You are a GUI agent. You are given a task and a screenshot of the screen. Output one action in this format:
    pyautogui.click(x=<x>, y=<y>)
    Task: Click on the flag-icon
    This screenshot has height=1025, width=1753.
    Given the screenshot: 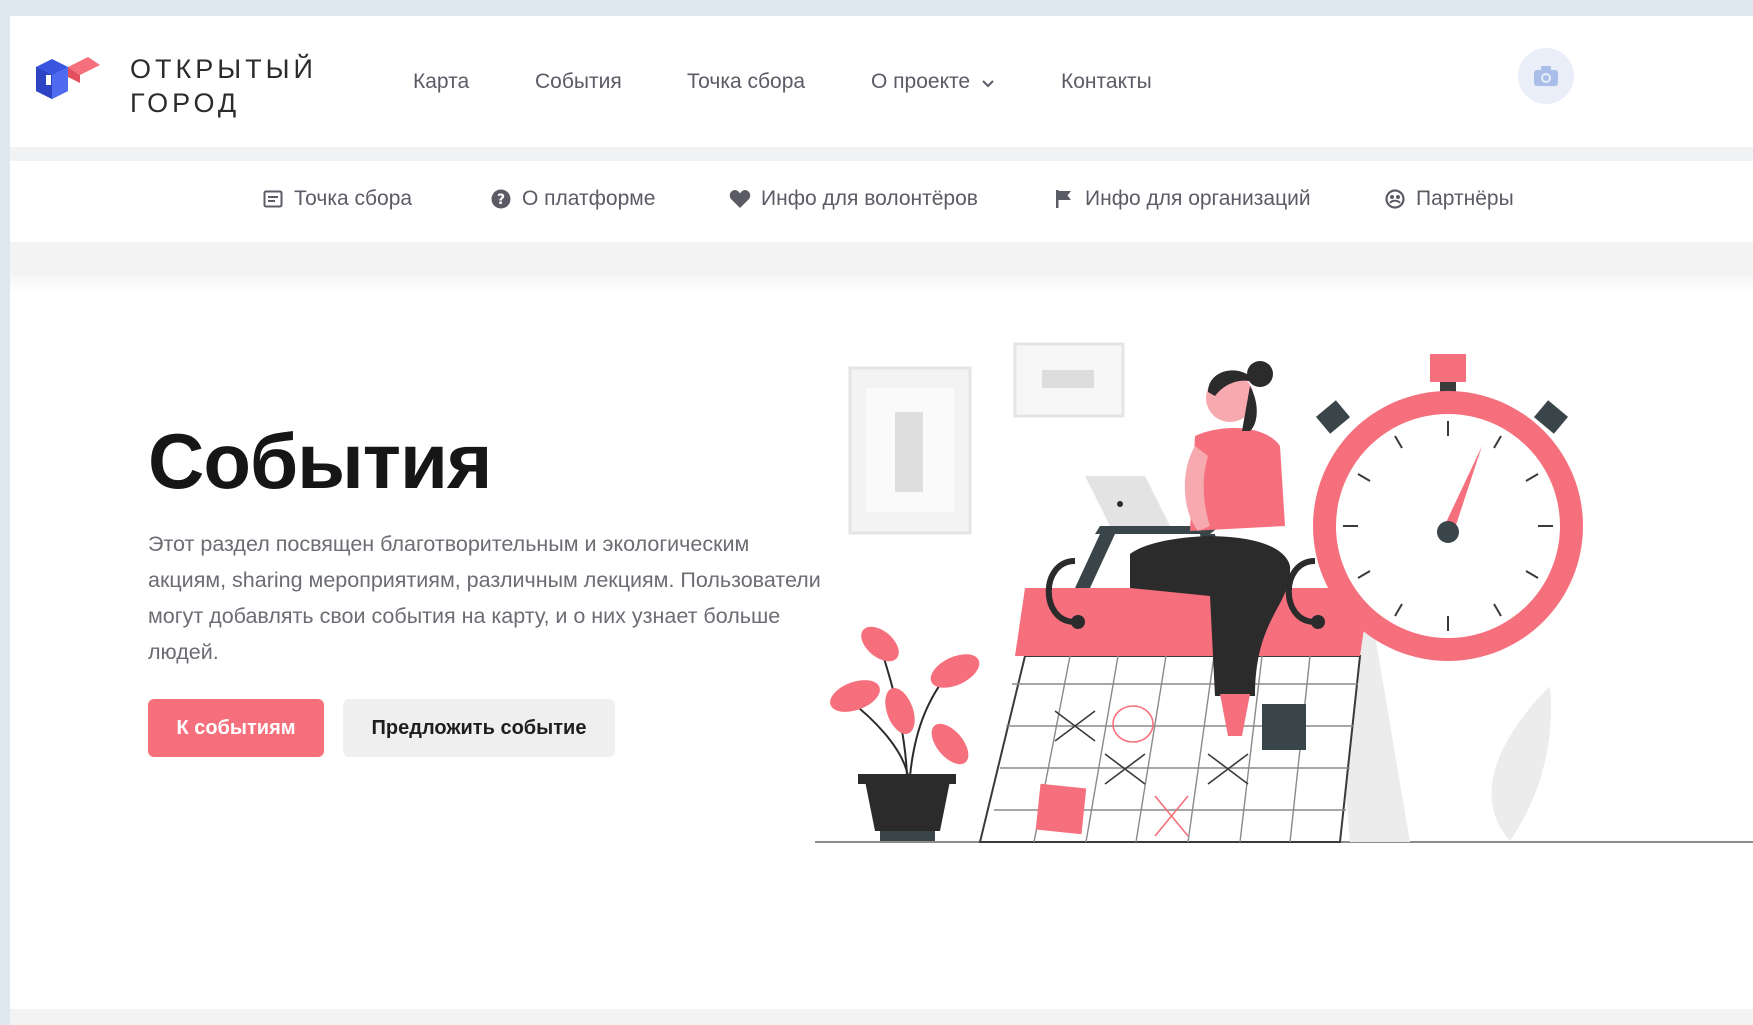 What is the action you would take?
    pyautogui.click(x=1064, y=199)
    